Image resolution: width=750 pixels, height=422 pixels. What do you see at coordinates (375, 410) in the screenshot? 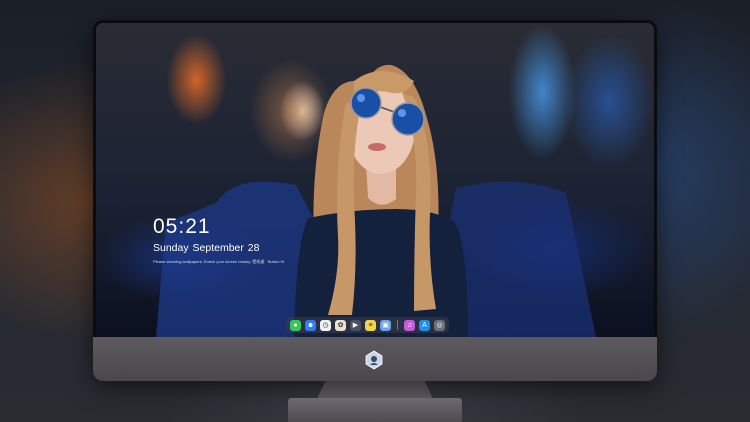
I see `monitor-stand-base` at bounding box center [375, 410].